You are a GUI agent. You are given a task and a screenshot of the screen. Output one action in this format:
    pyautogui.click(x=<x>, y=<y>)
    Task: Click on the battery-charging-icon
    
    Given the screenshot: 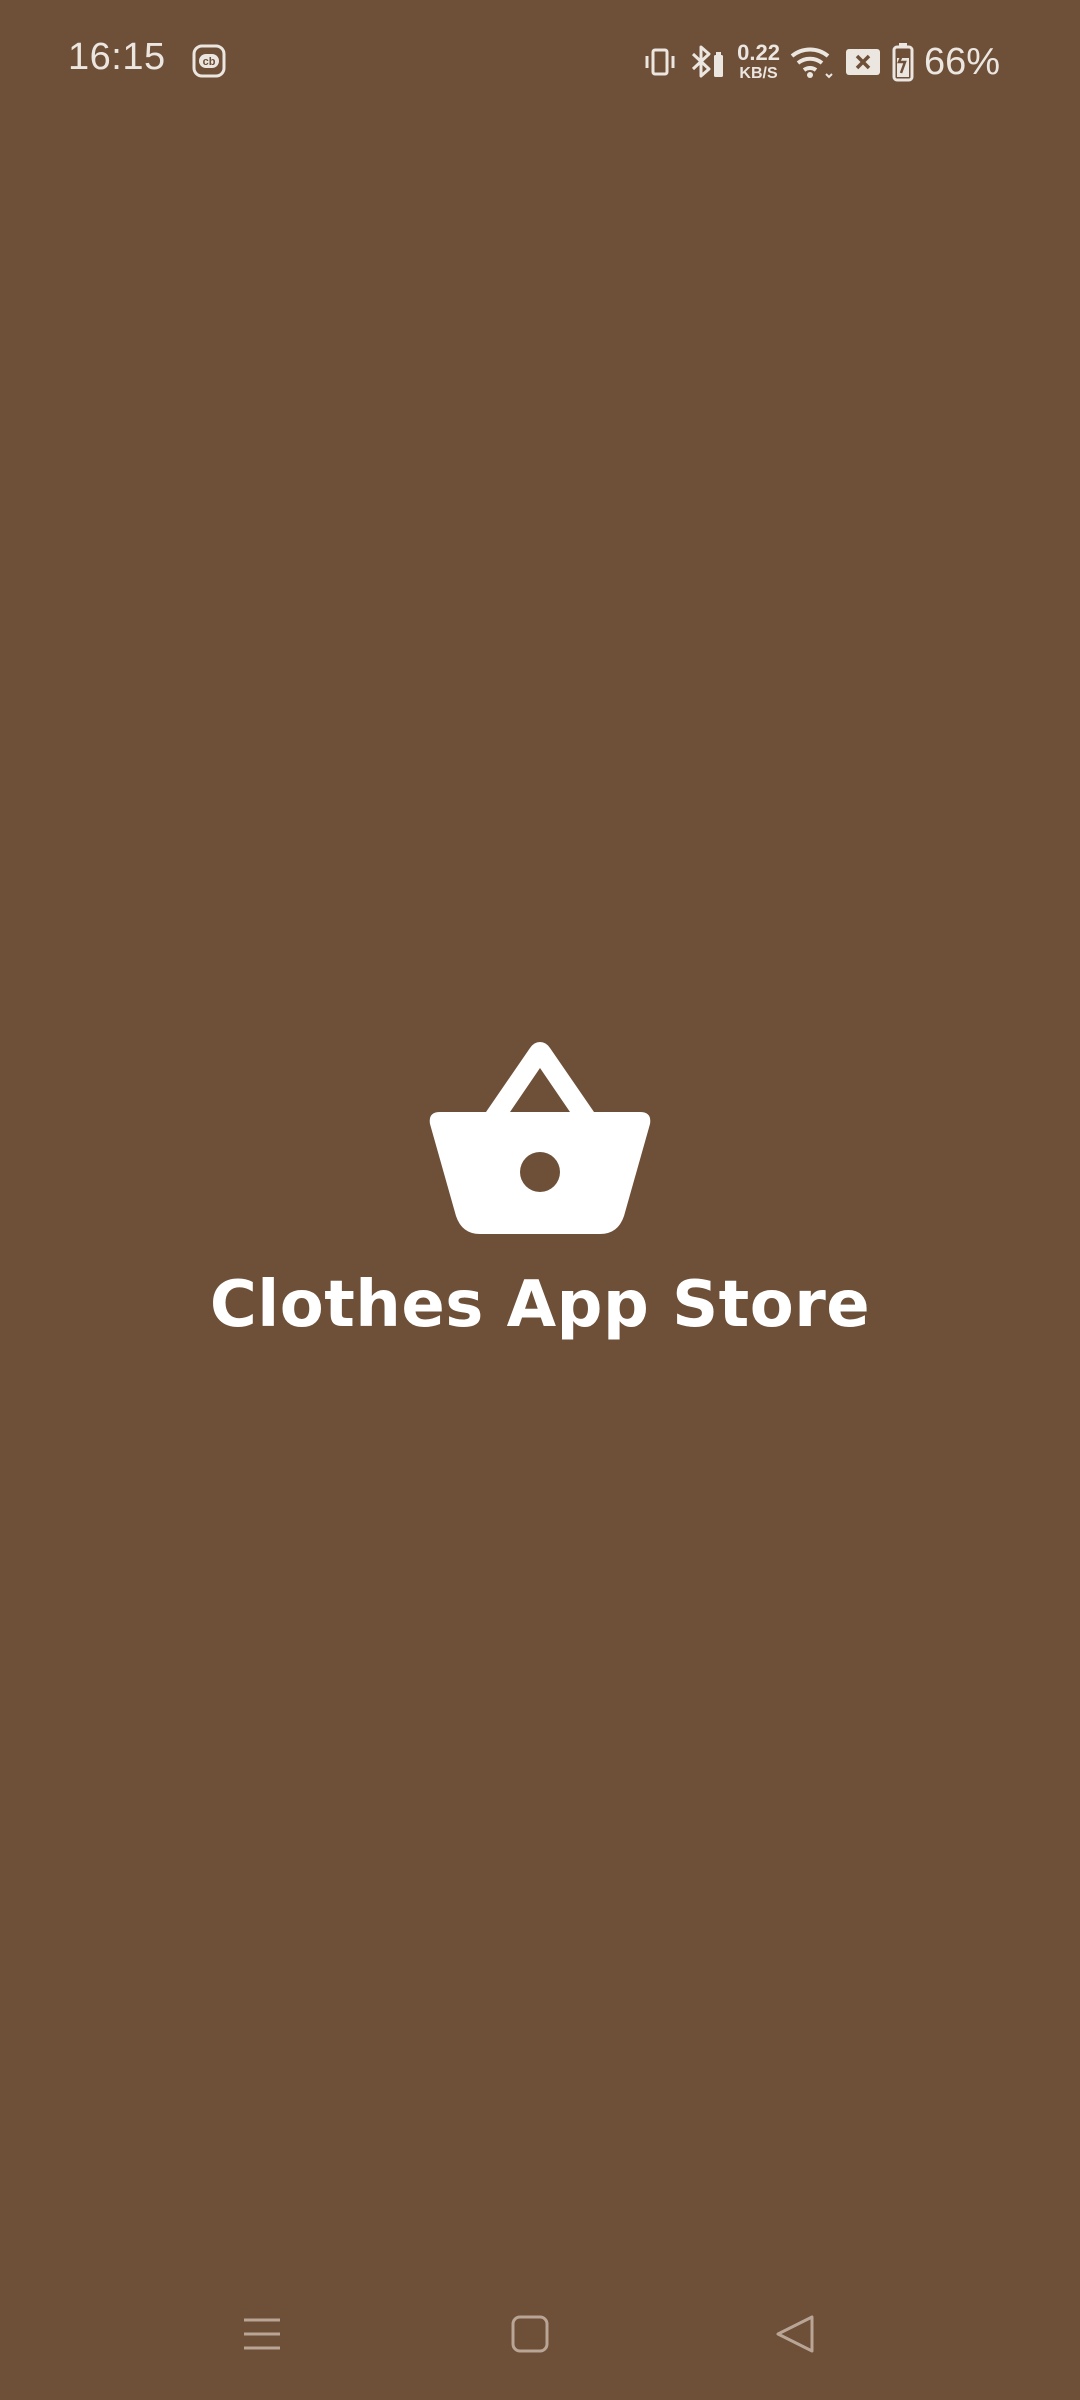 What is the action you would take?
    pyautogui.click(x=903, y=62)
    